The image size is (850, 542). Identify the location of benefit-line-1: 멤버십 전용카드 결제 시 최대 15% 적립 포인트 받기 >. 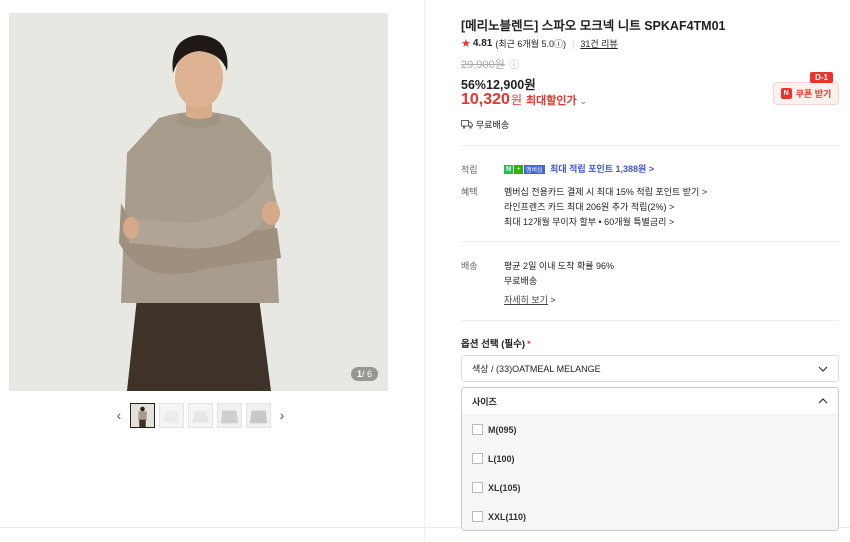
(605, 191).